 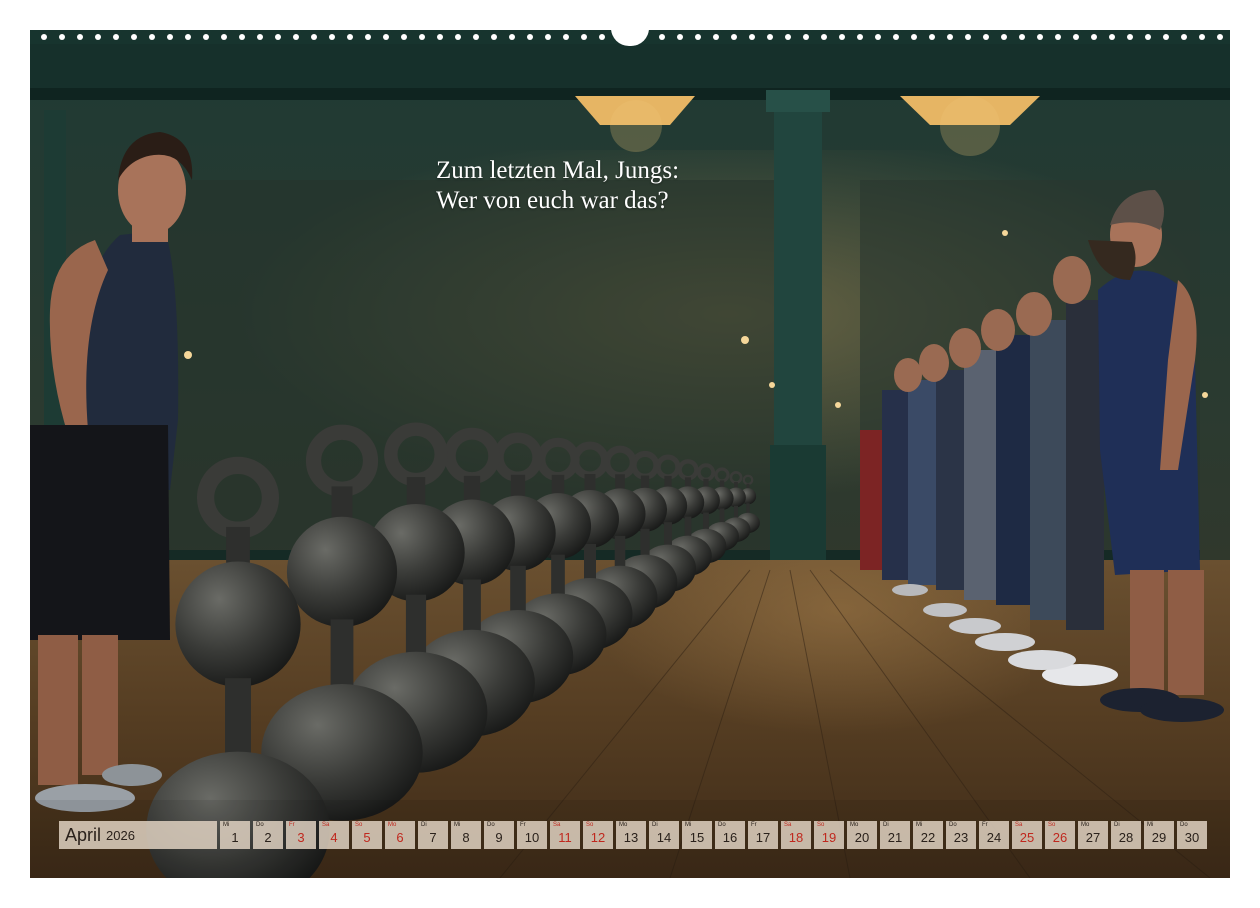 I want to click on day-number: 15, so click(x=697, y=837).